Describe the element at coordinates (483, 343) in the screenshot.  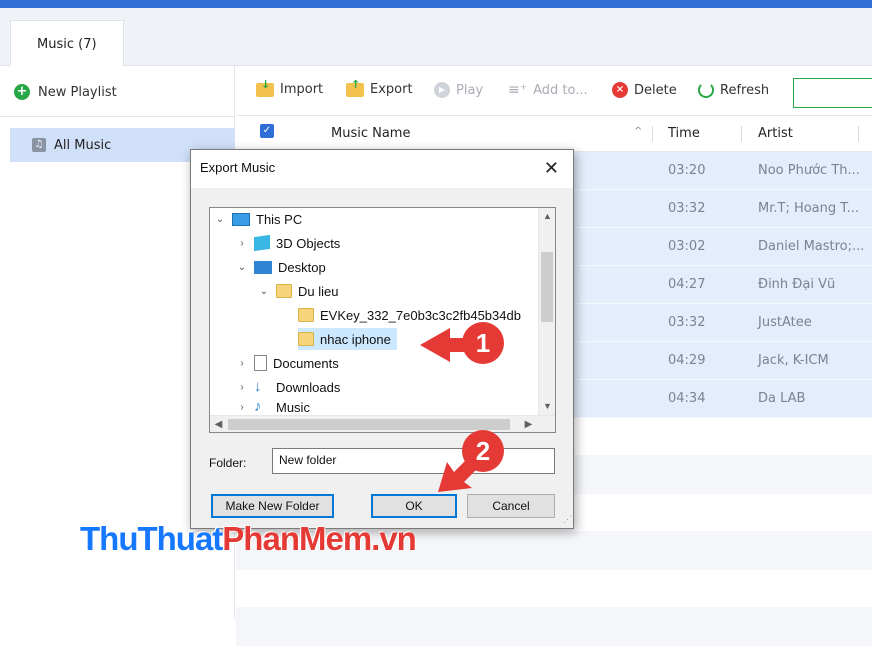
I see `step-badge-1: 1` at that location.